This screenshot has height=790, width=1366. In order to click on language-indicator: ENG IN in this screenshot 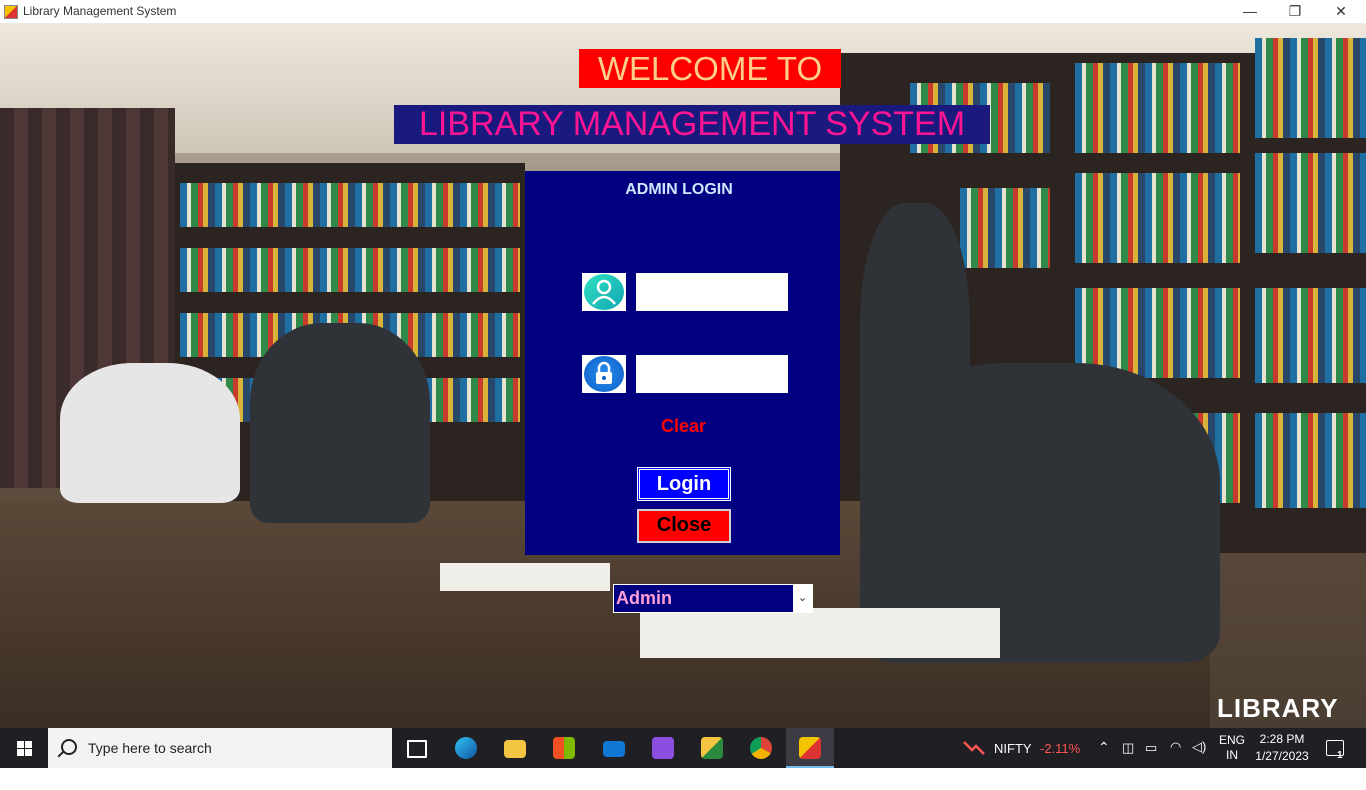, I will do `click(1232, 753)`.